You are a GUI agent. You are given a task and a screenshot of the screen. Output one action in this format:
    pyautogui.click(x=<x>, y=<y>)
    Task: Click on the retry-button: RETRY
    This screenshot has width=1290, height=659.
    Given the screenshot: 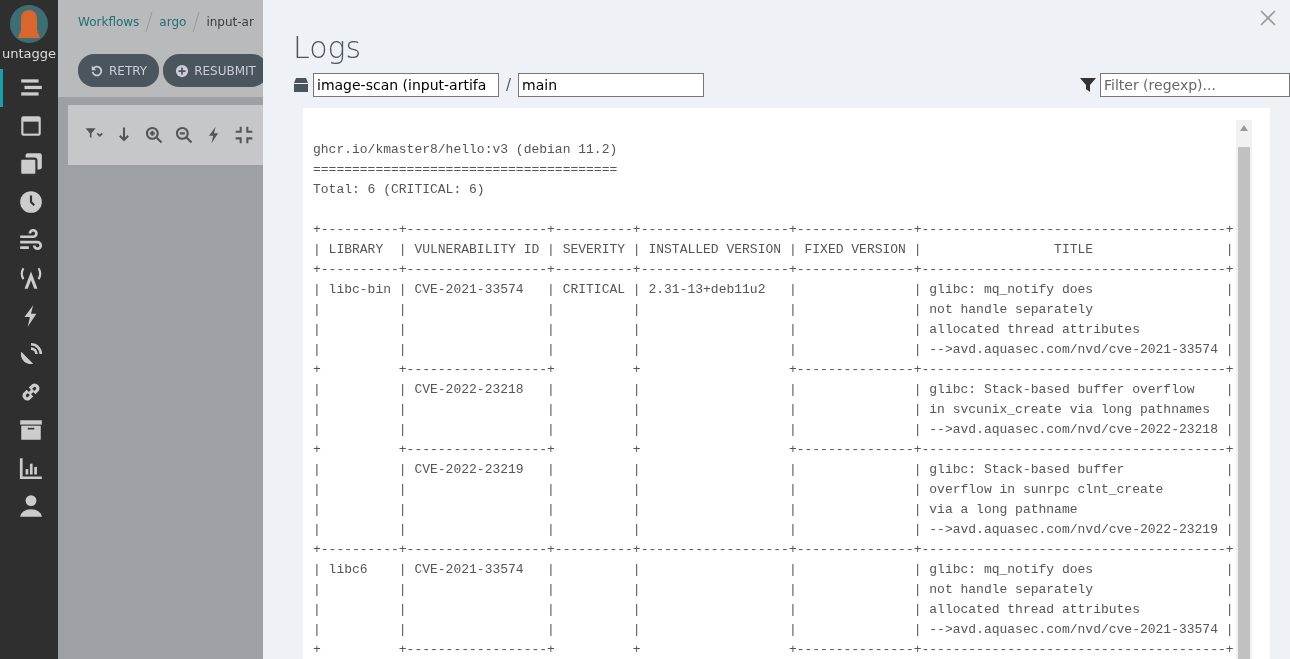 What is the action you would take?
    pyautogui.click(x=119, y=70)
    